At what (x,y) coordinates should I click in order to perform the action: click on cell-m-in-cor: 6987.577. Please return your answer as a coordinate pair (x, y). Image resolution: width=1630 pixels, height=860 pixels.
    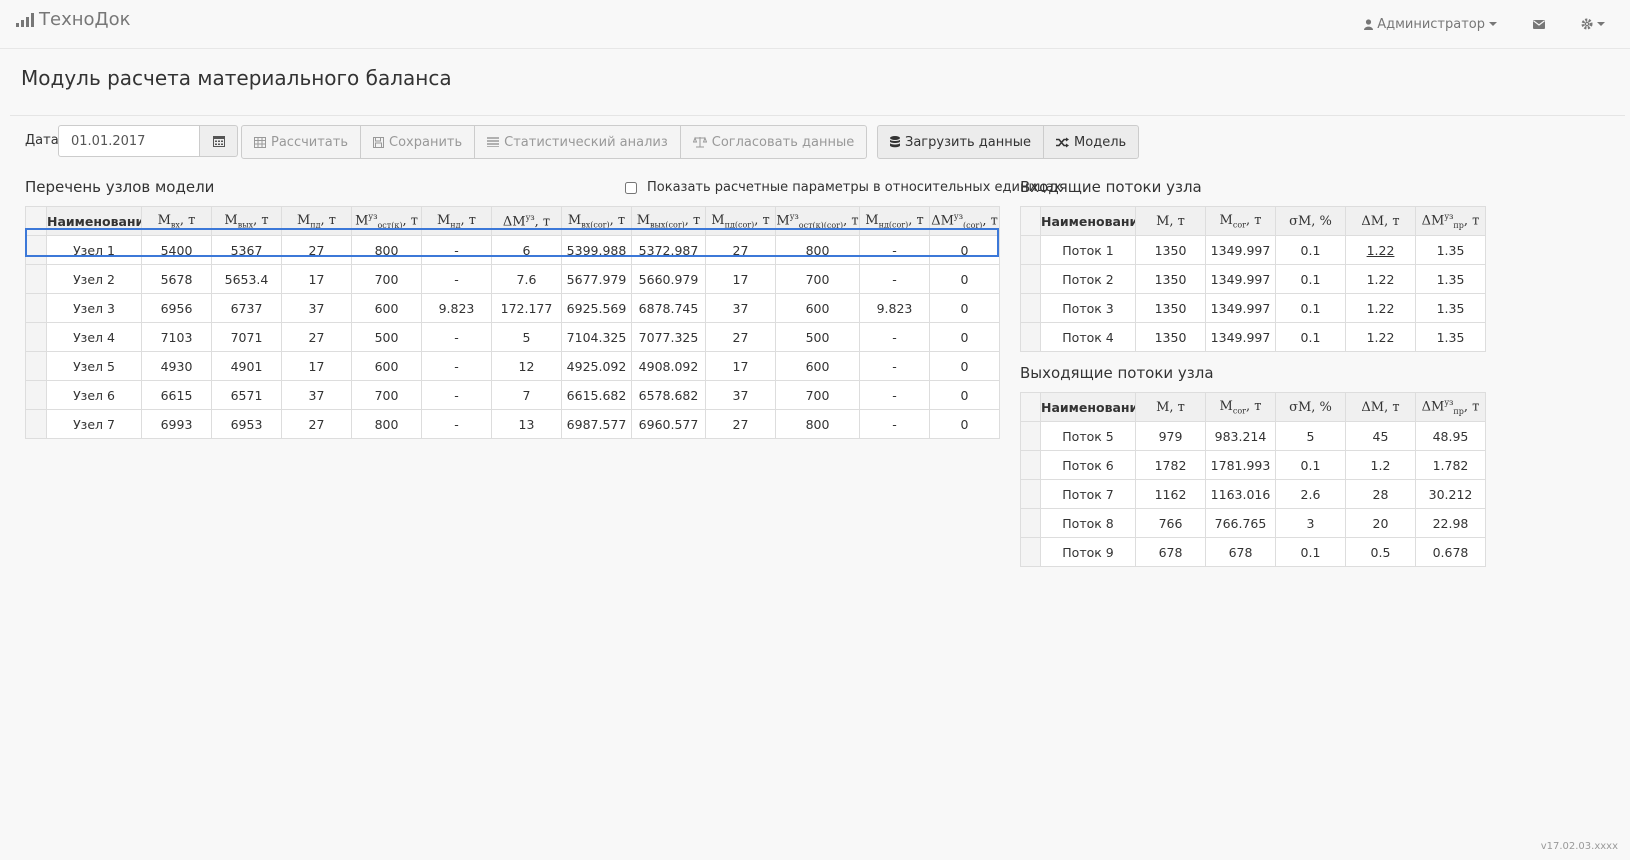
    Looking at the image, I should click on (596, 424).